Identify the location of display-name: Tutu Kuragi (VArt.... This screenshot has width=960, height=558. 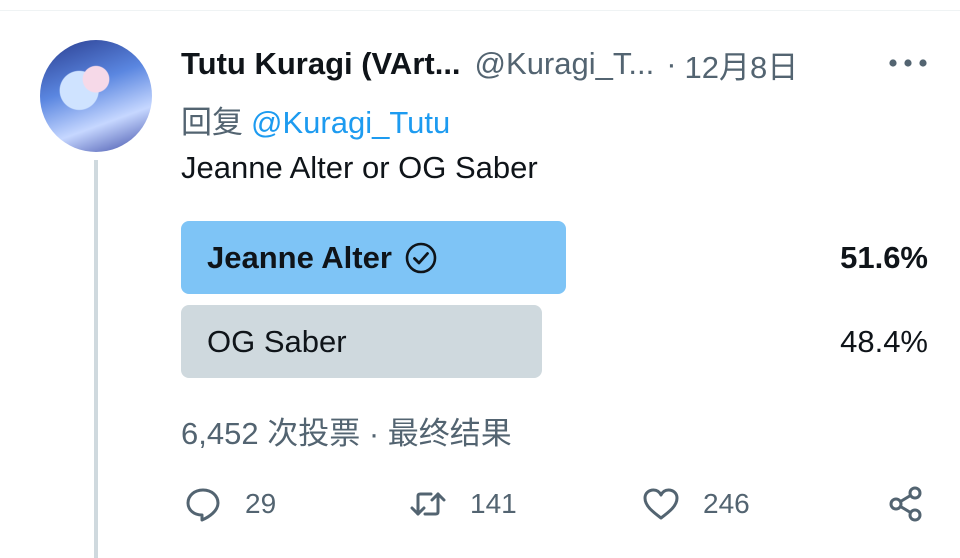
(321, 64).